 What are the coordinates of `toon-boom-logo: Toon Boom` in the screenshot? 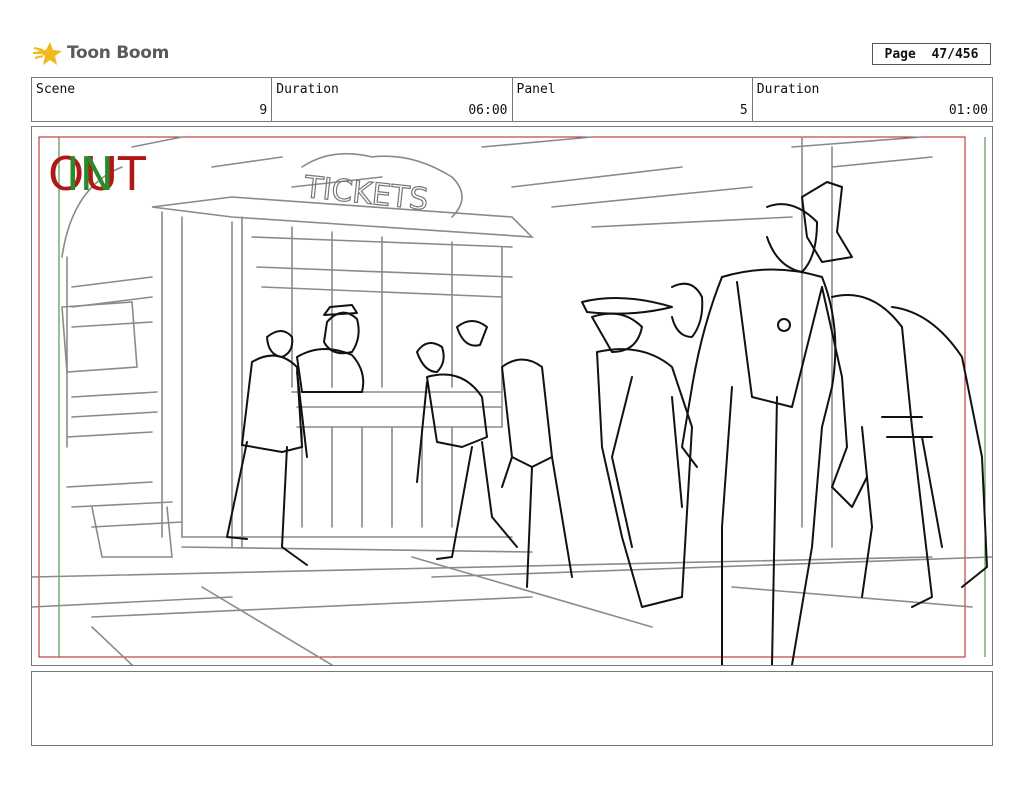 It's located at (101, 53).